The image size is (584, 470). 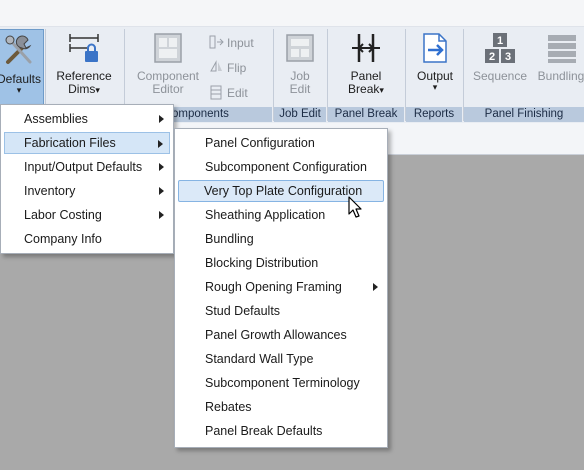 What do you see at coordinates (355, 207) in the screenshot?
I see `mouse-cursor-icon` at bounding box center [355, 207].